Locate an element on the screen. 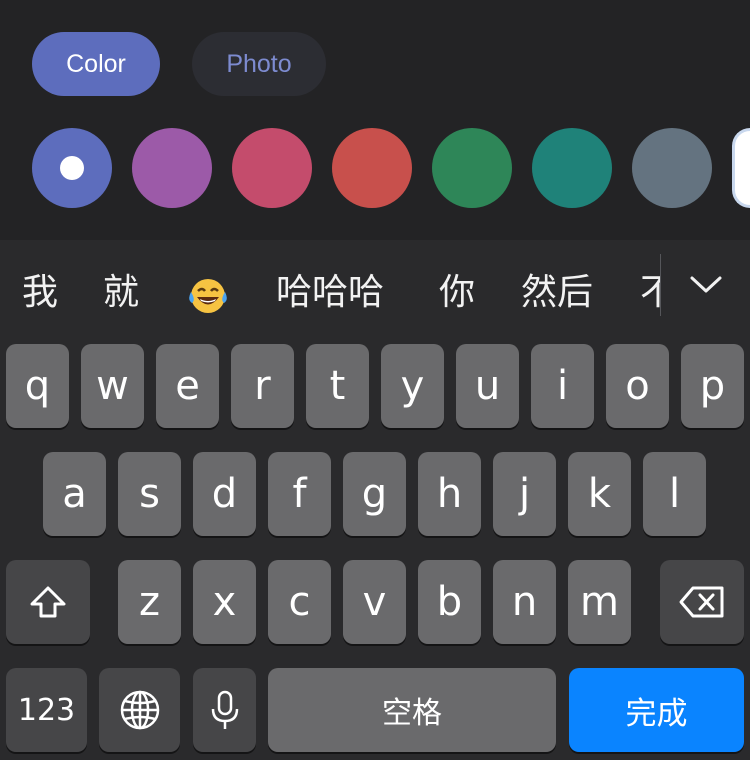  key-r: r is located at coordinates (262, 386).